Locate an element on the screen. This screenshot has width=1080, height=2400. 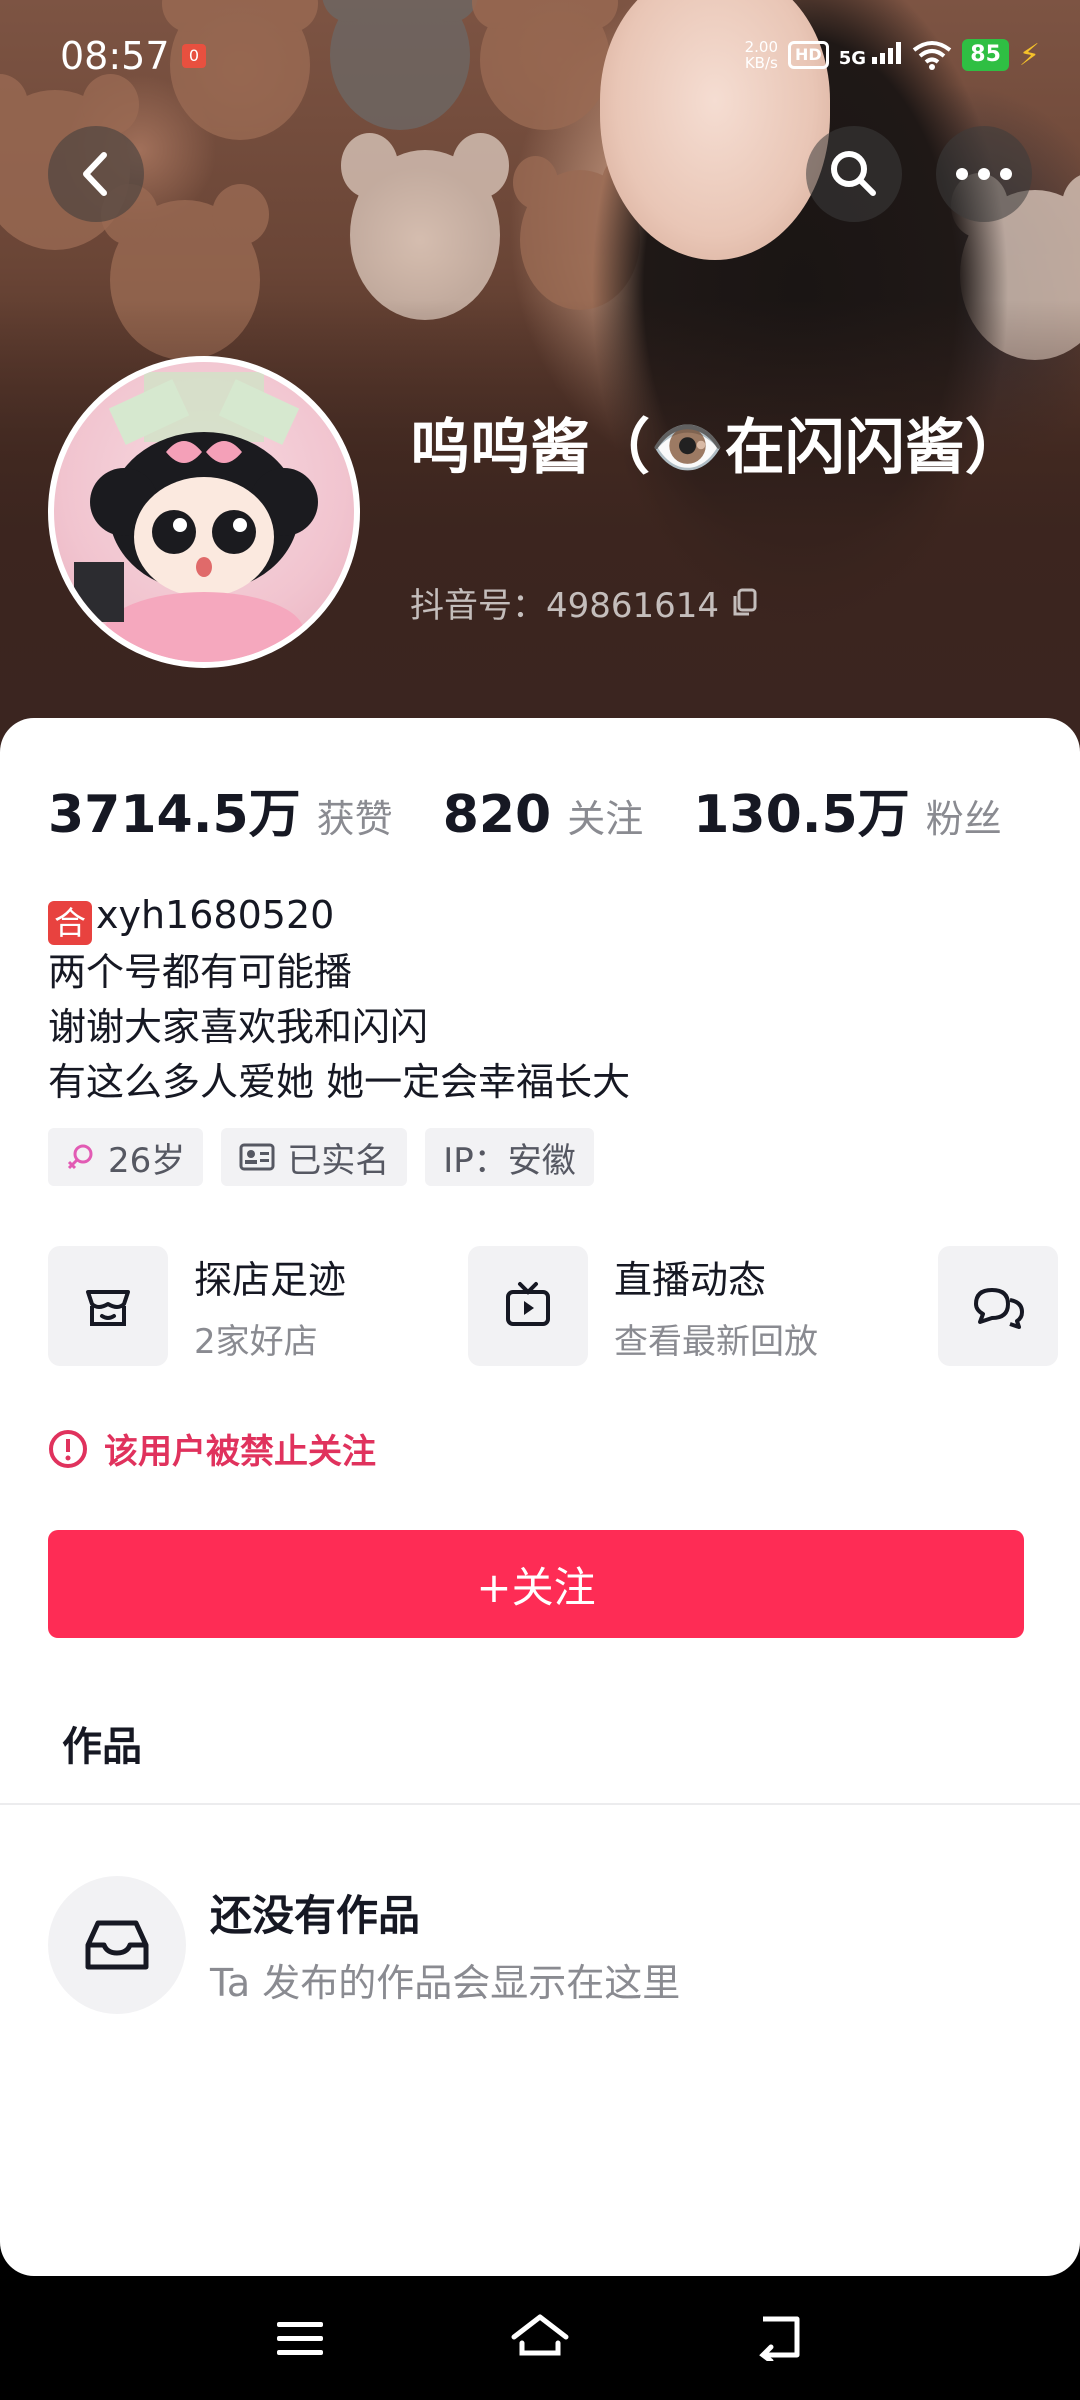
bio-line: 谢谢大家喜欢我和闪闪 is located at coordinates (238, 1027).